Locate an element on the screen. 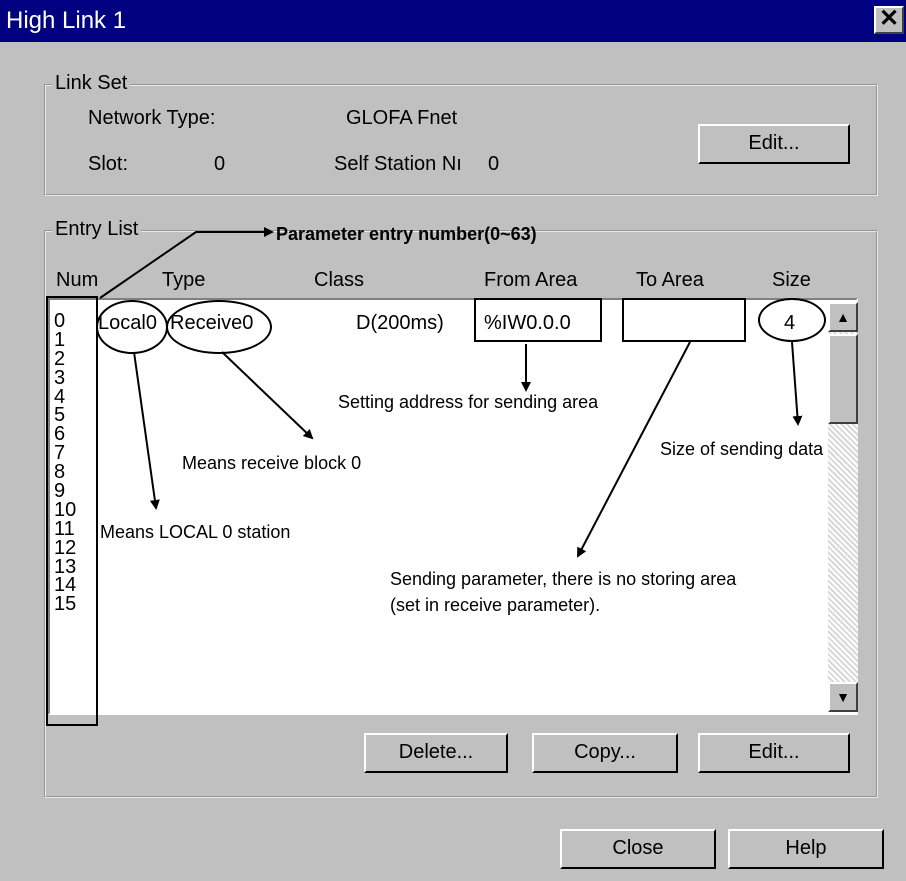 The width and height of the screenshot is (906, 881). arrow-size is located at coordinates (797, 383).